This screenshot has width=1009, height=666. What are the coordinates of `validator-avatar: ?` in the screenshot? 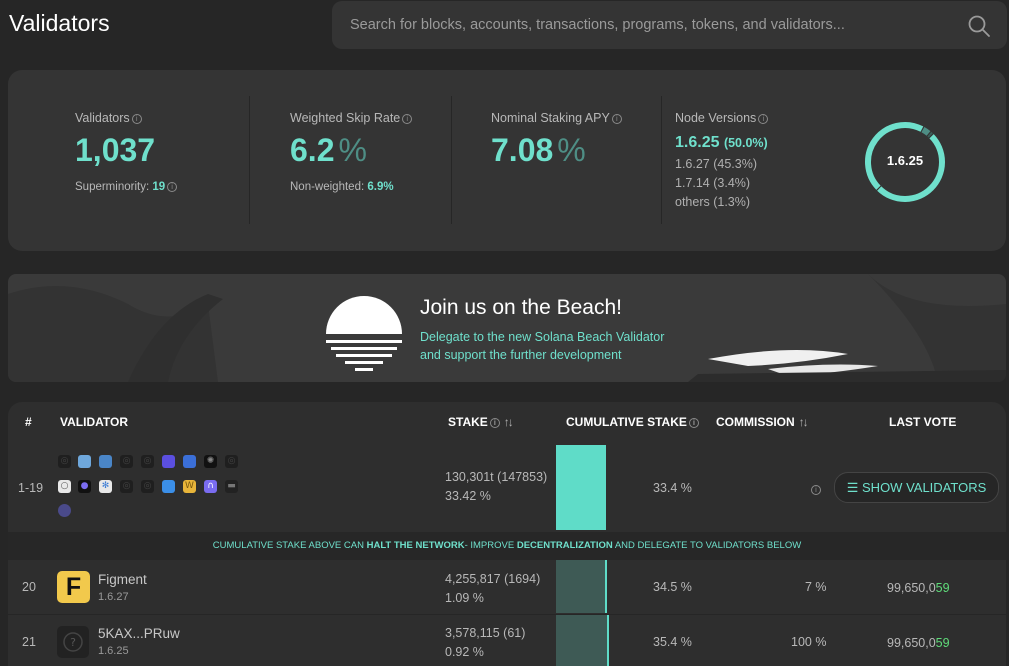 It's located at (73, 642).